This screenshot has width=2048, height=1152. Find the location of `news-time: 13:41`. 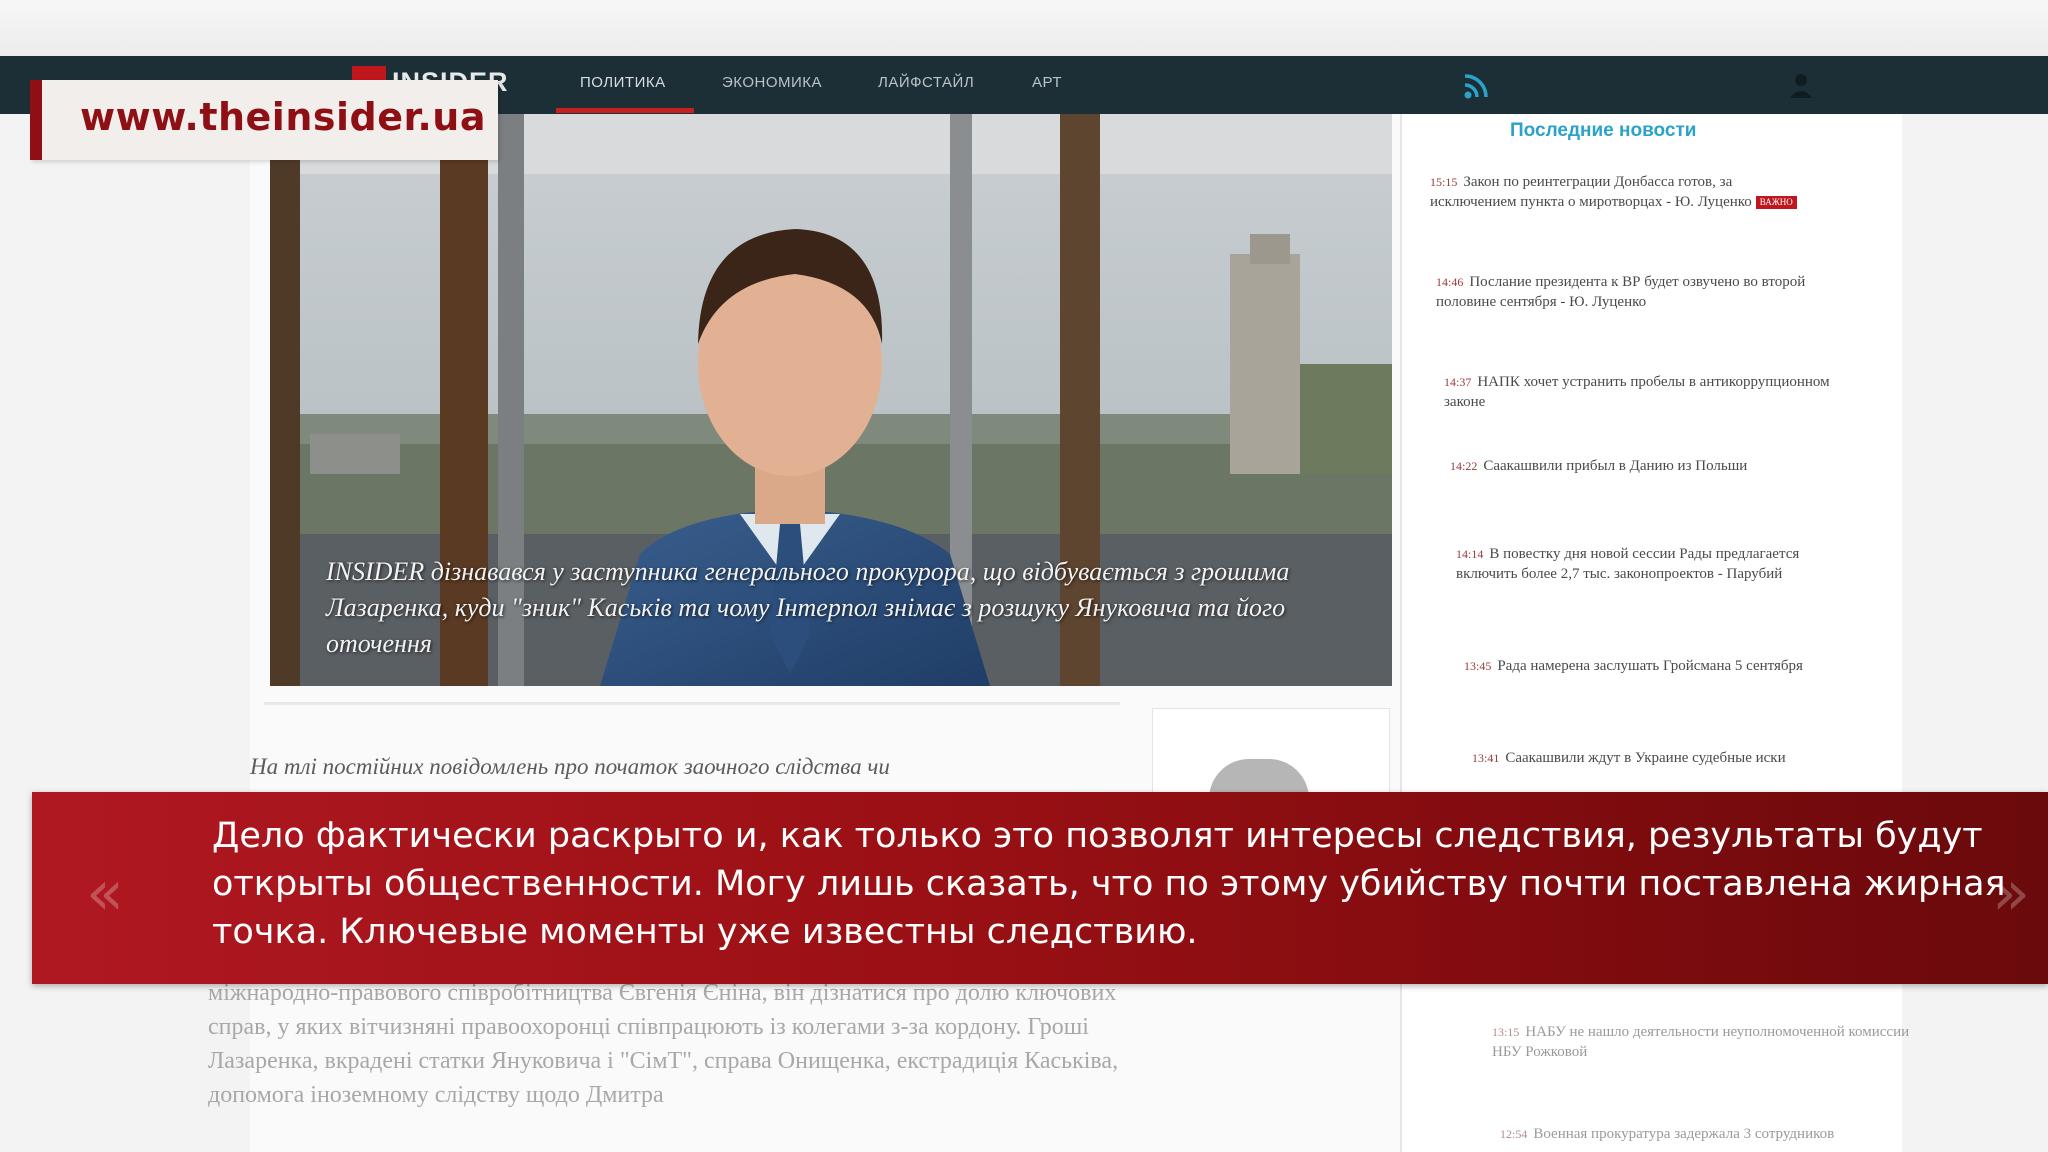

news-time: 13:41 is located at coordinates (1486, 758).